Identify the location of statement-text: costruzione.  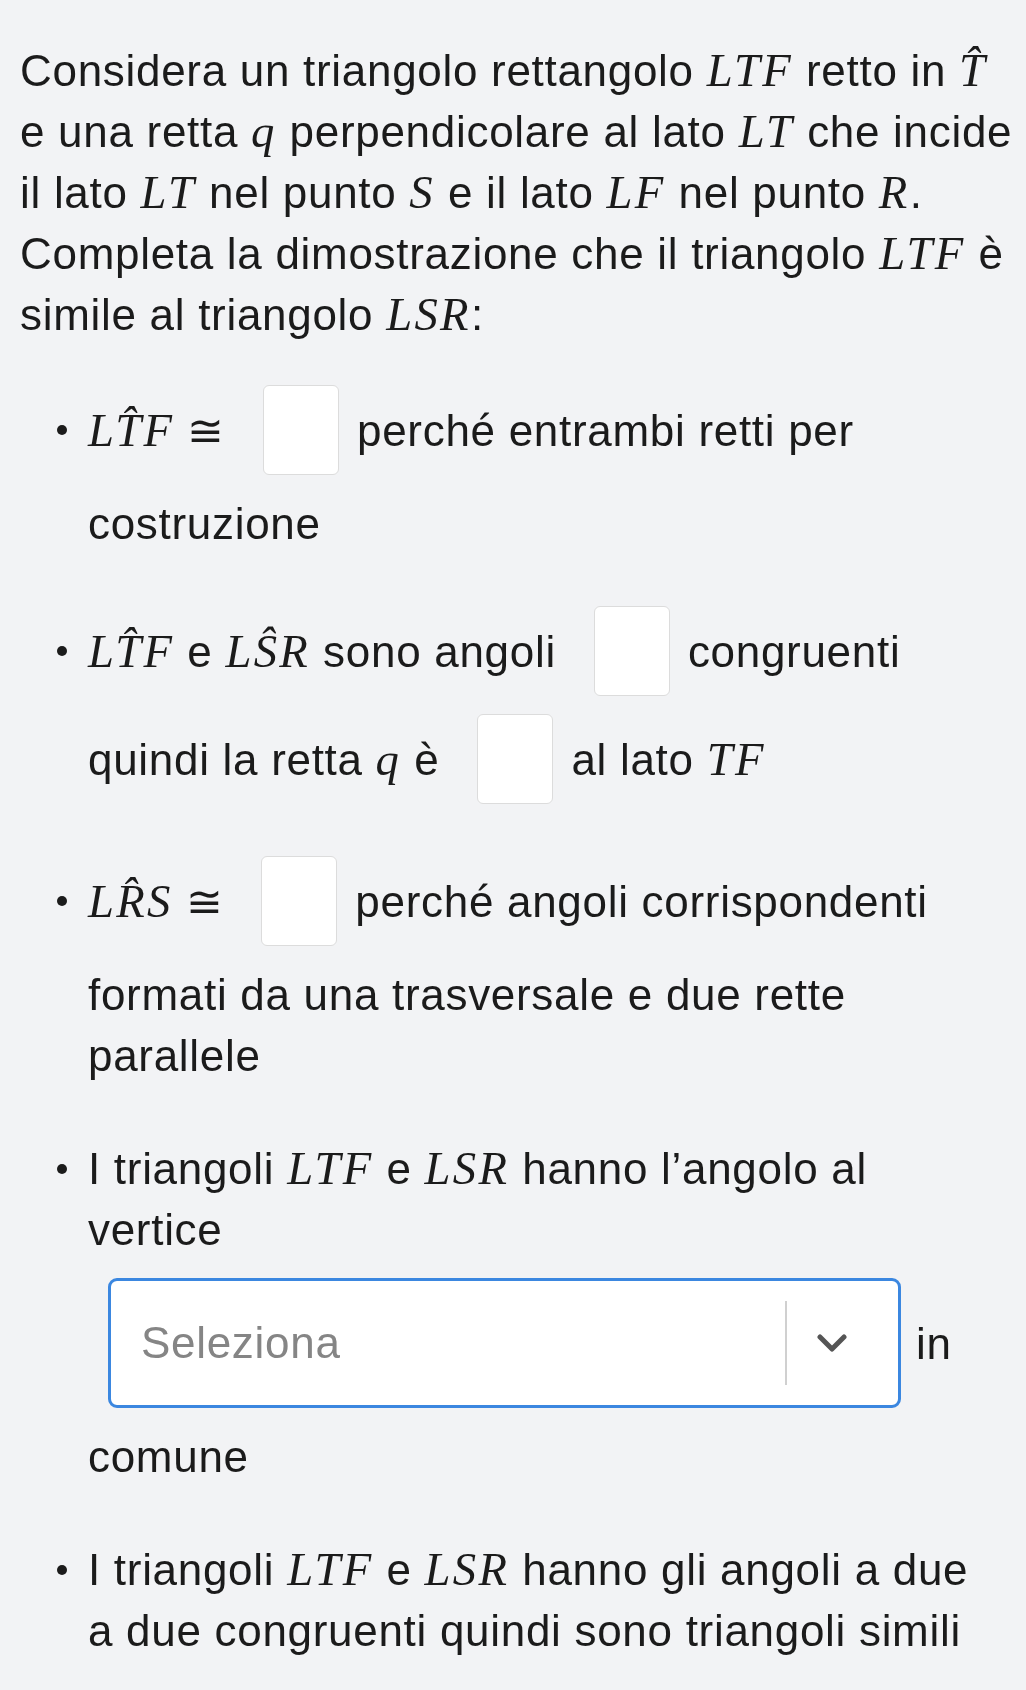
(204, 524).